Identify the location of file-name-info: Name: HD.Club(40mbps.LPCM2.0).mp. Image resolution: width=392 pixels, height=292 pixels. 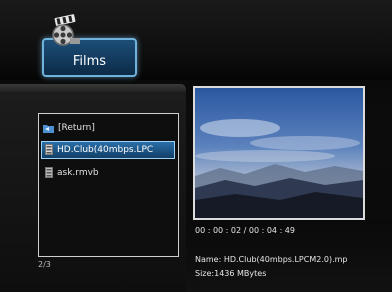
(271, 259).